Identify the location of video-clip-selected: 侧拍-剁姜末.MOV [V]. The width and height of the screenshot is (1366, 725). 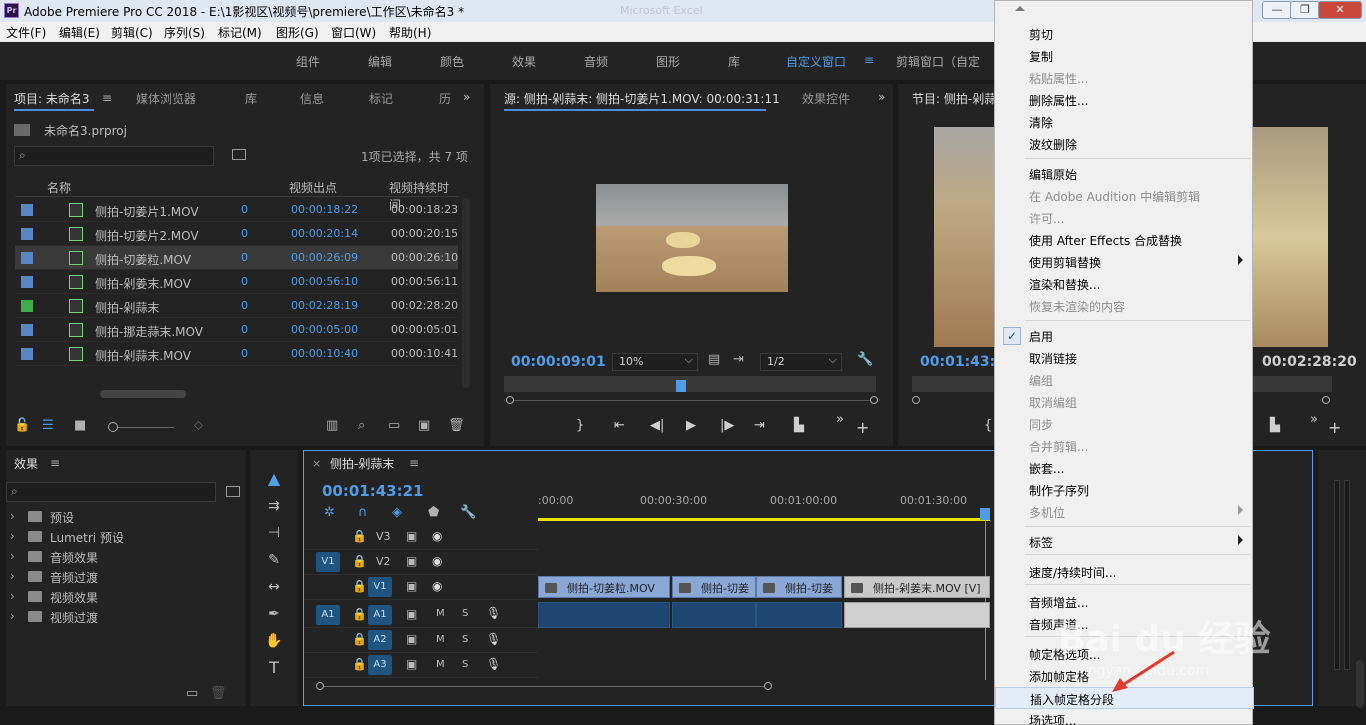
(917, 587).